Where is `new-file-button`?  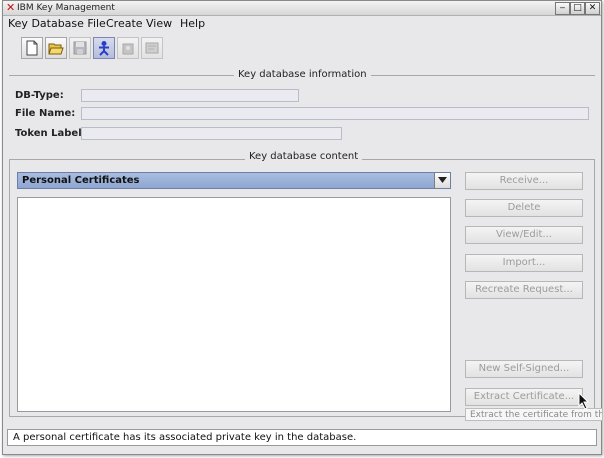
new-file-button is located at coordinates (32, 48).